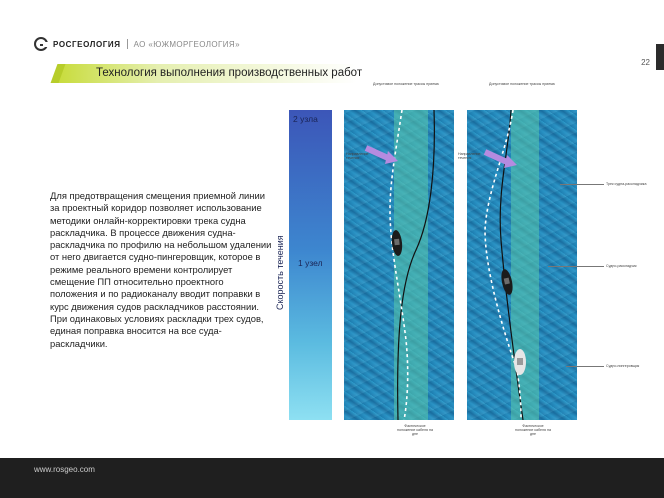  I want to click on company-name: АО «ЮЖМОРГЕОЛОГИЯ», so click(186, 44).